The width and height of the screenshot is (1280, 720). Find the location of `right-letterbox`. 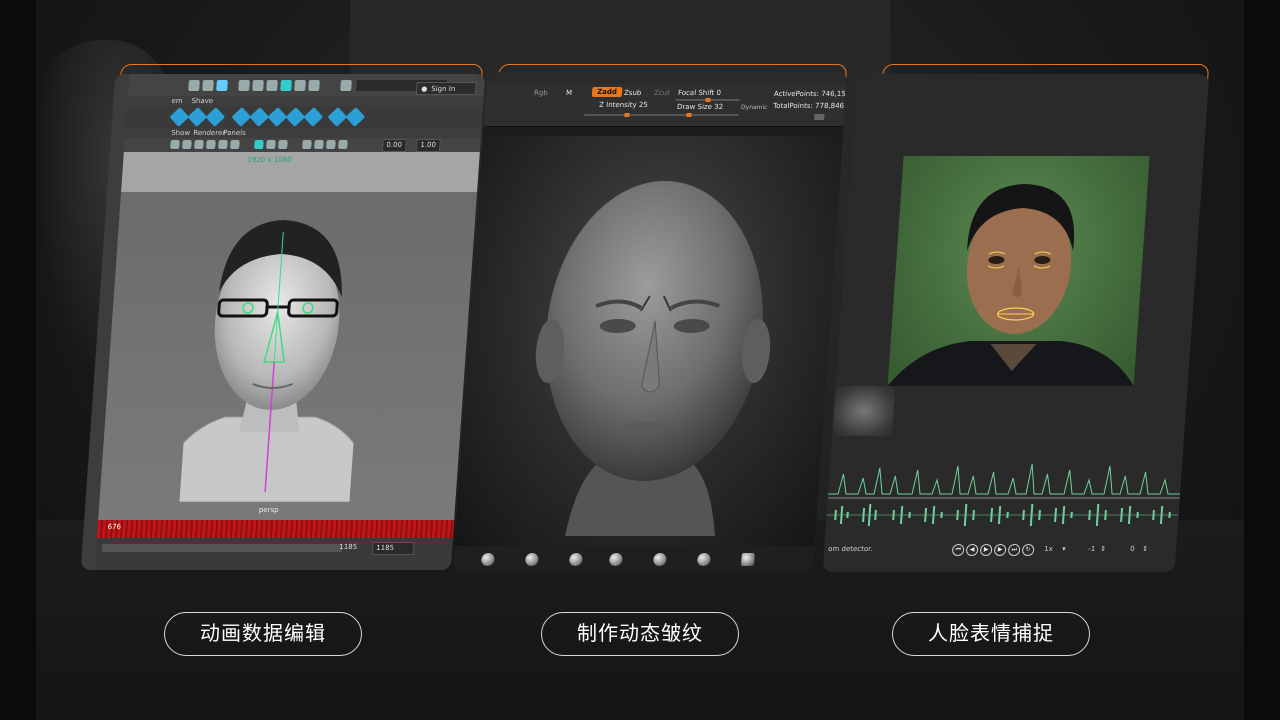

right-letterbox is located at coordinates (1262, 360).